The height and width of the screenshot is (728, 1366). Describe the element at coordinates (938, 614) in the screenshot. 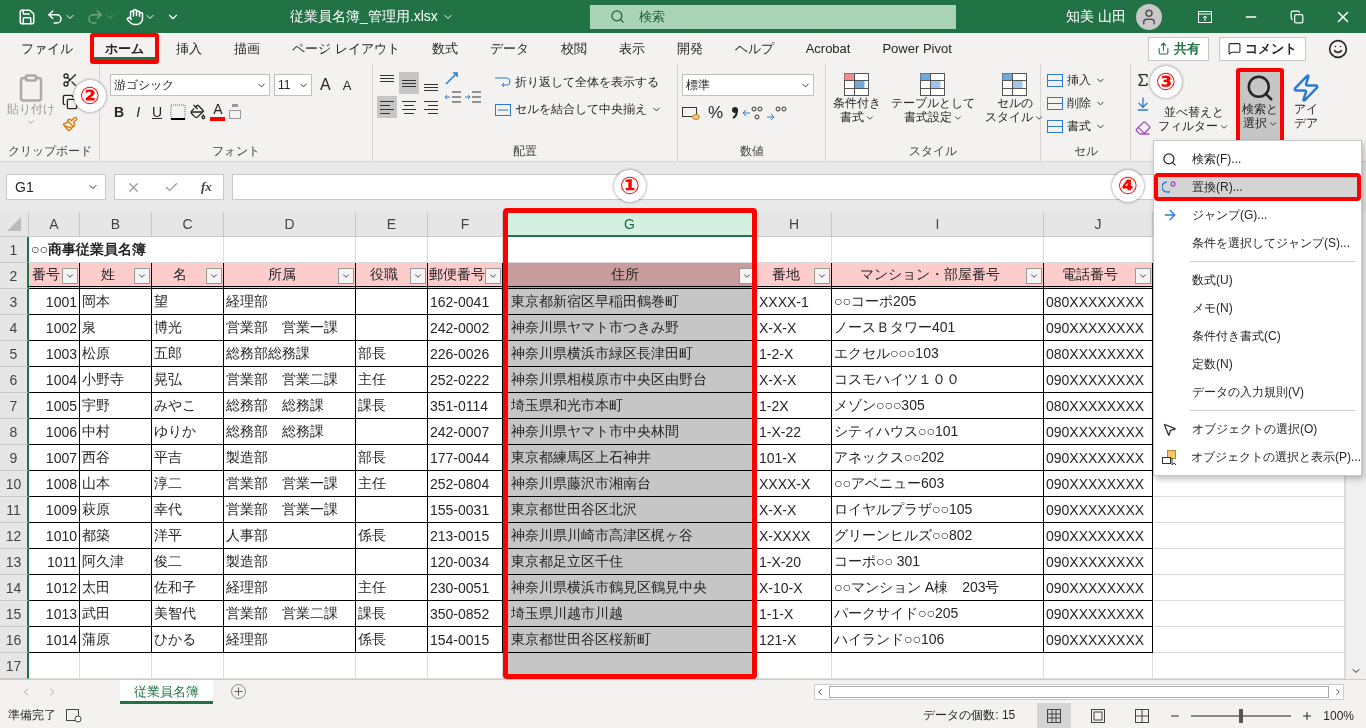

I see `table-cell: パークサイド○○205` at that location.